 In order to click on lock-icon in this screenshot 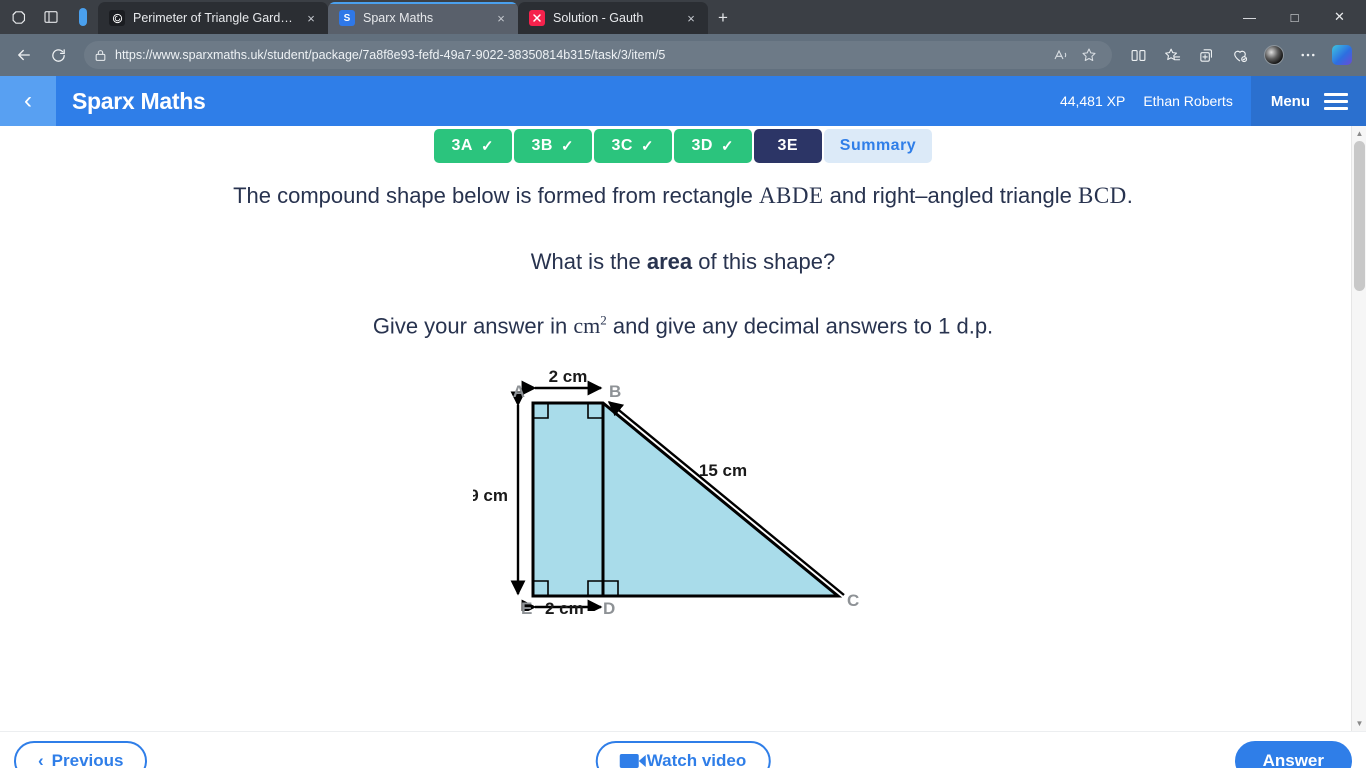, I will do `click(100, 55)`.